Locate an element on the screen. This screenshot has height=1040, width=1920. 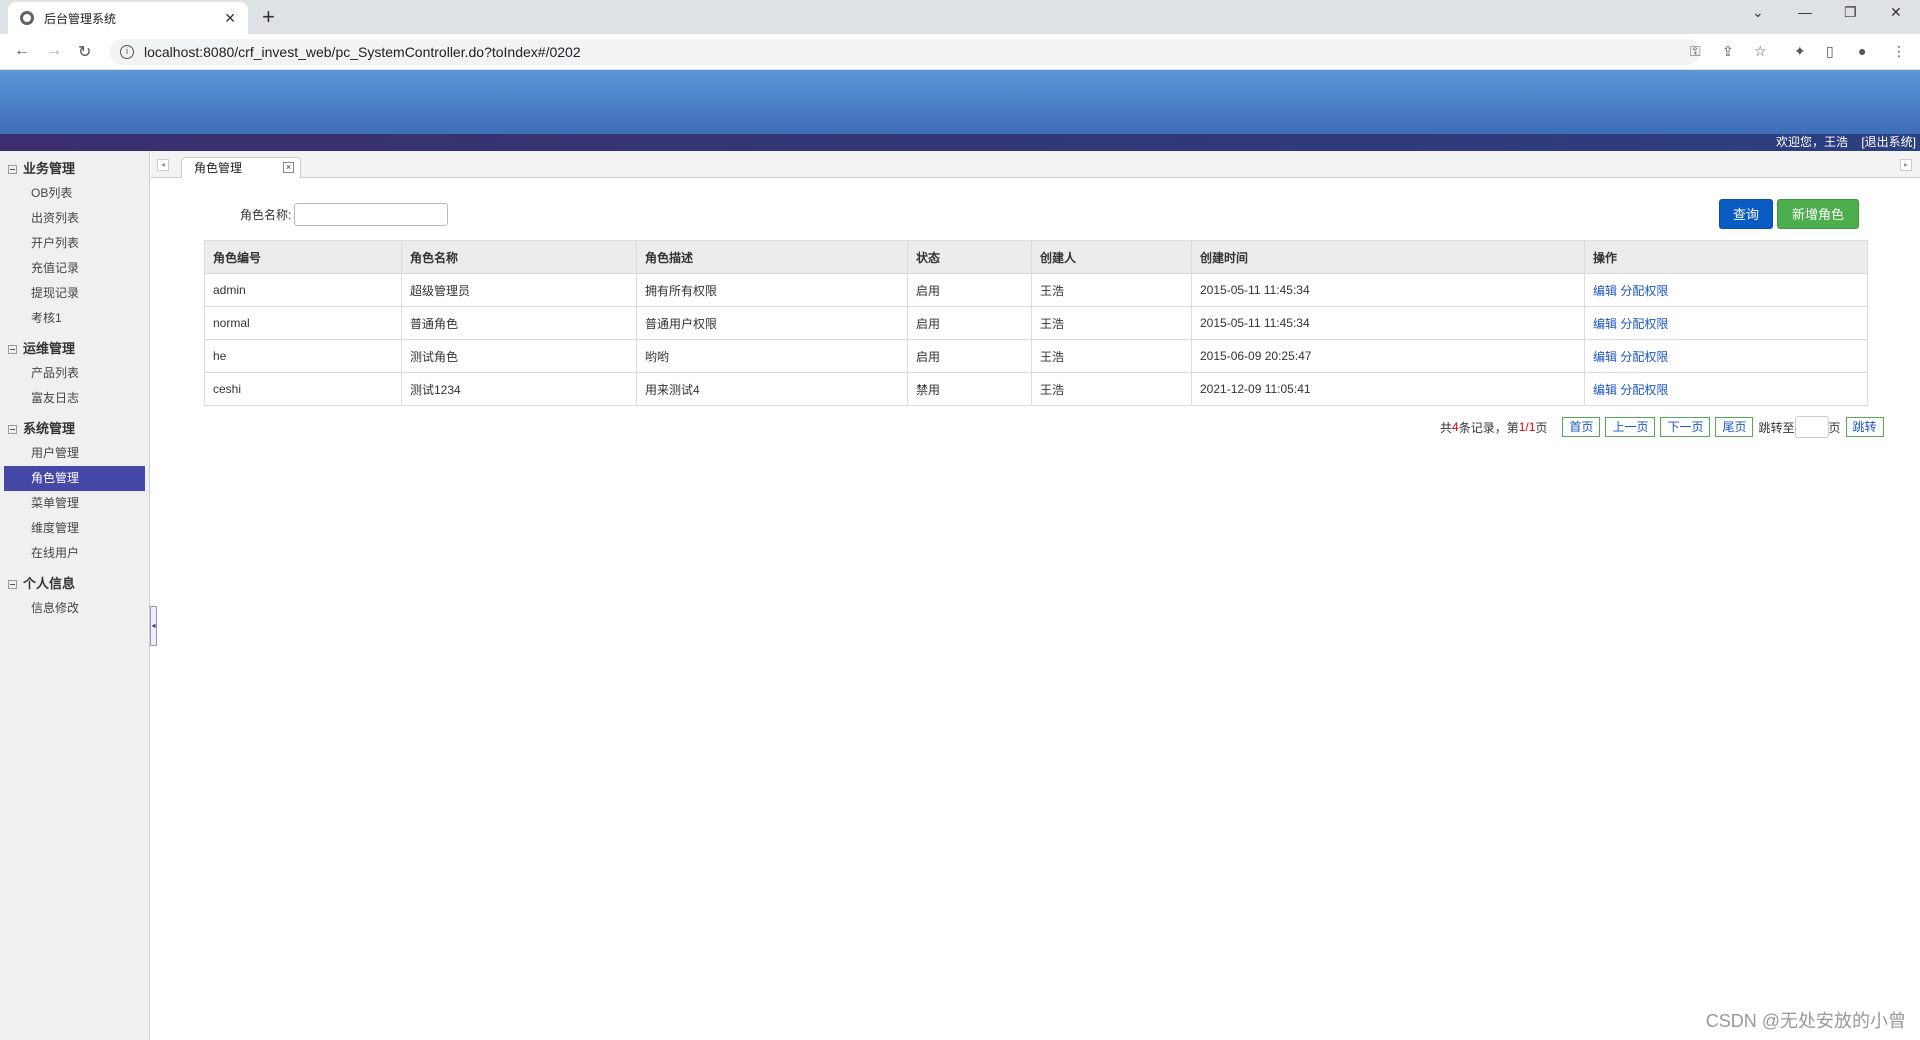
new-tab-icon: + is located at coordinates (268, 17).